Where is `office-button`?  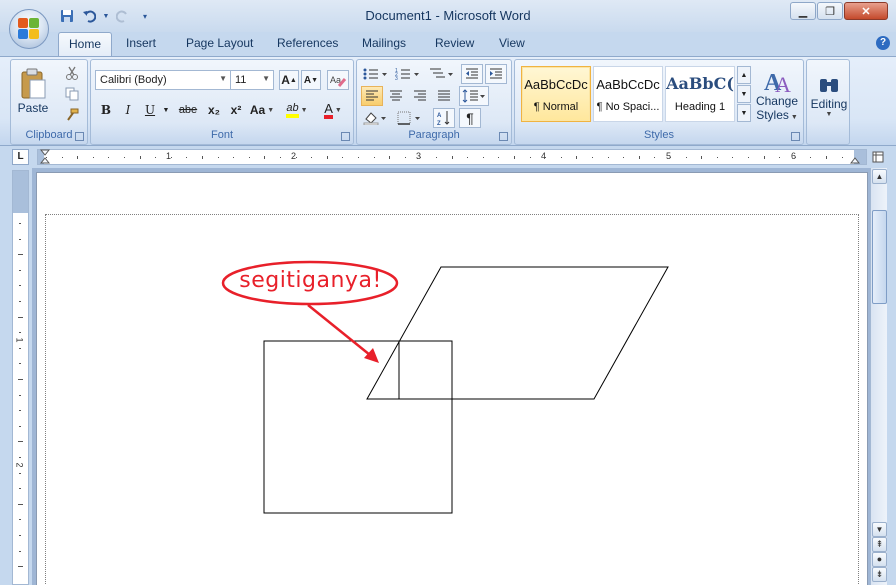 office-button is located at coordinates (29, 29).